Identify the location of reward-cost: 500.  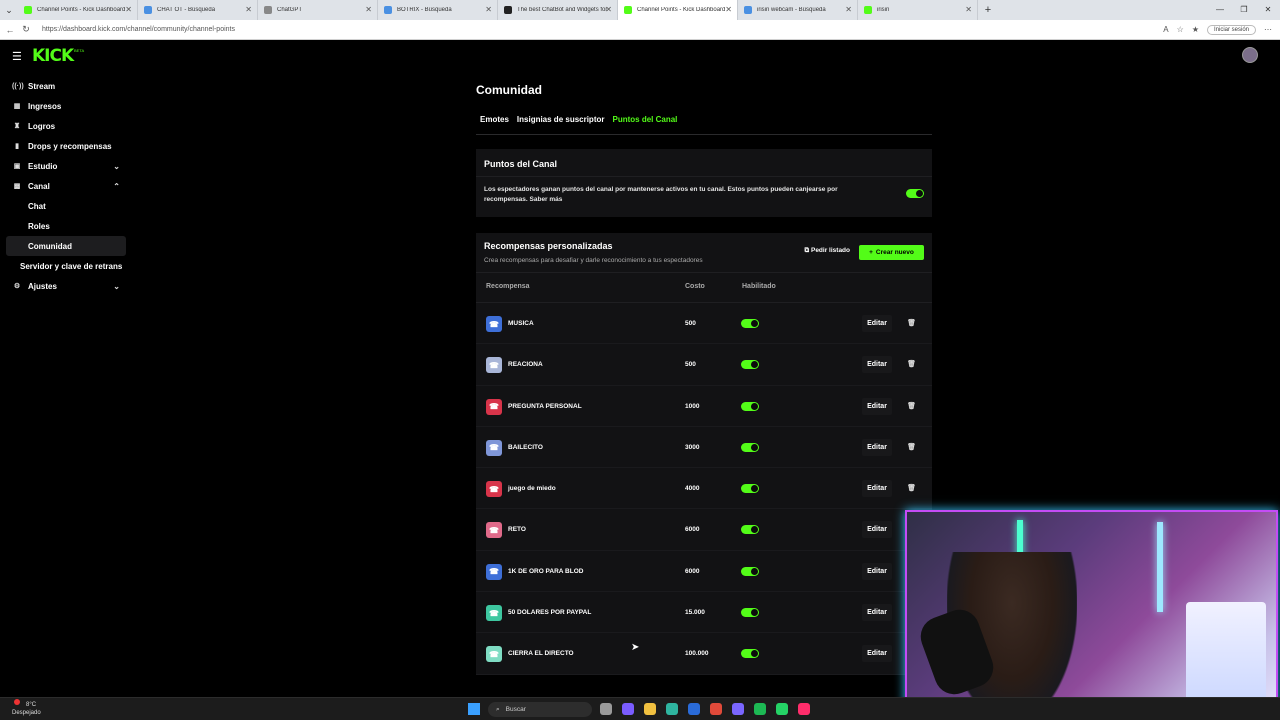
(690, 365).